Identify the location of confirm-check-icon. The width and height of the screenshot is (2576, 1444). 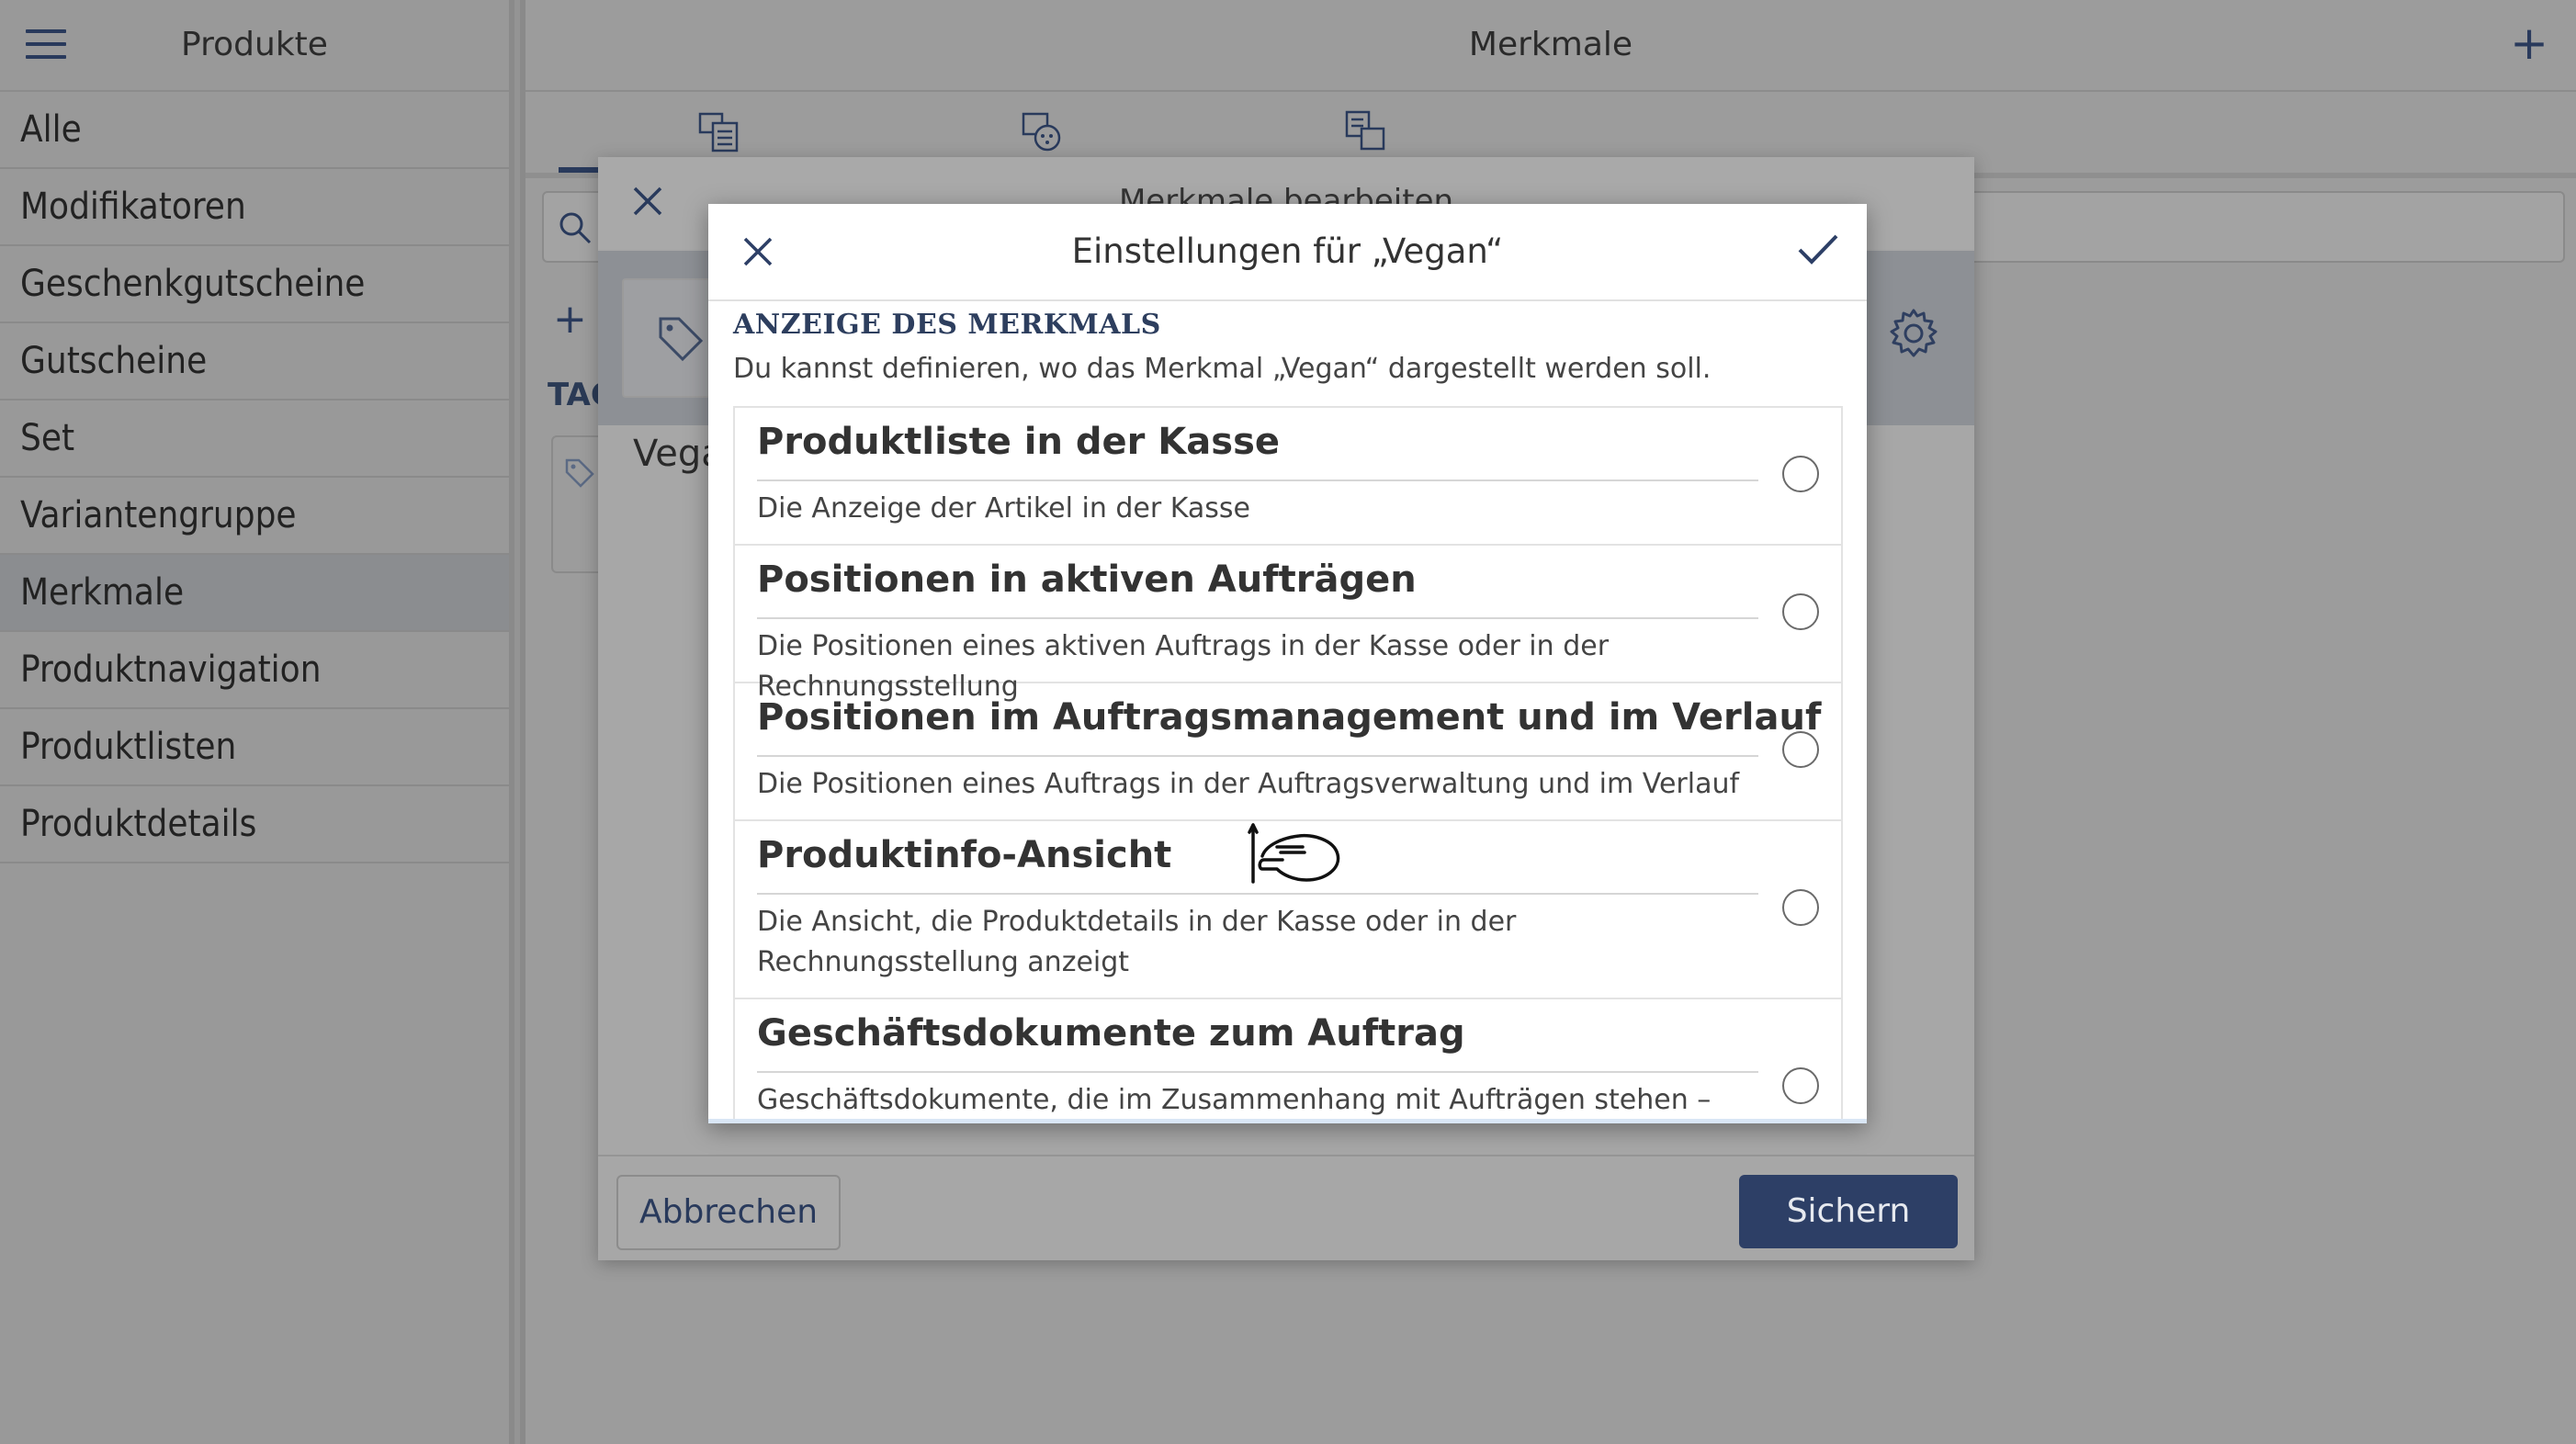
(1818, 249).